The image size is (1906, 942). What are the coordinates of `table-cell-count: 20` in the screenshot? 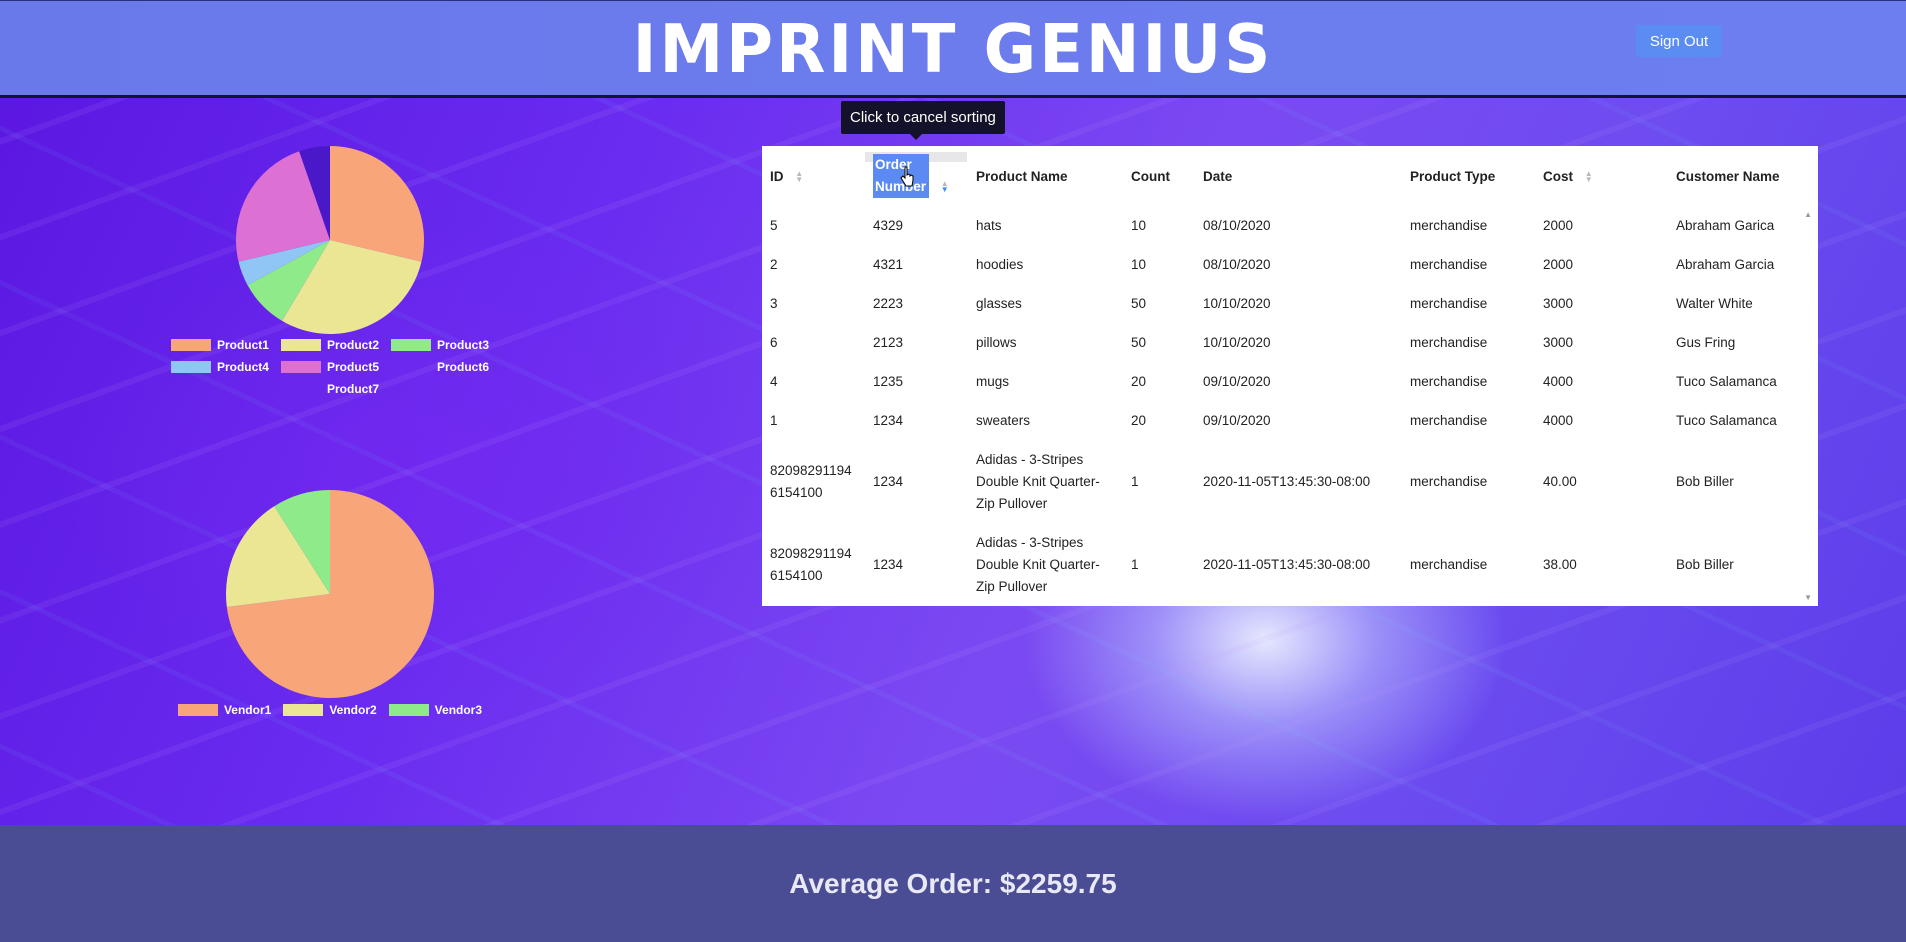 It's located at (1139, 381).